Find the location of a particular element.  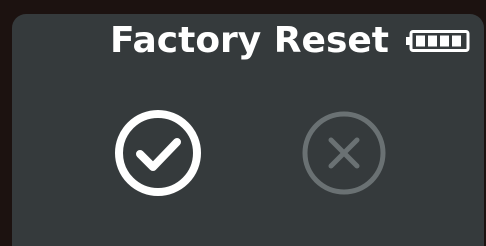

page-title: Factory Reset is located at coordinates (249, 40).